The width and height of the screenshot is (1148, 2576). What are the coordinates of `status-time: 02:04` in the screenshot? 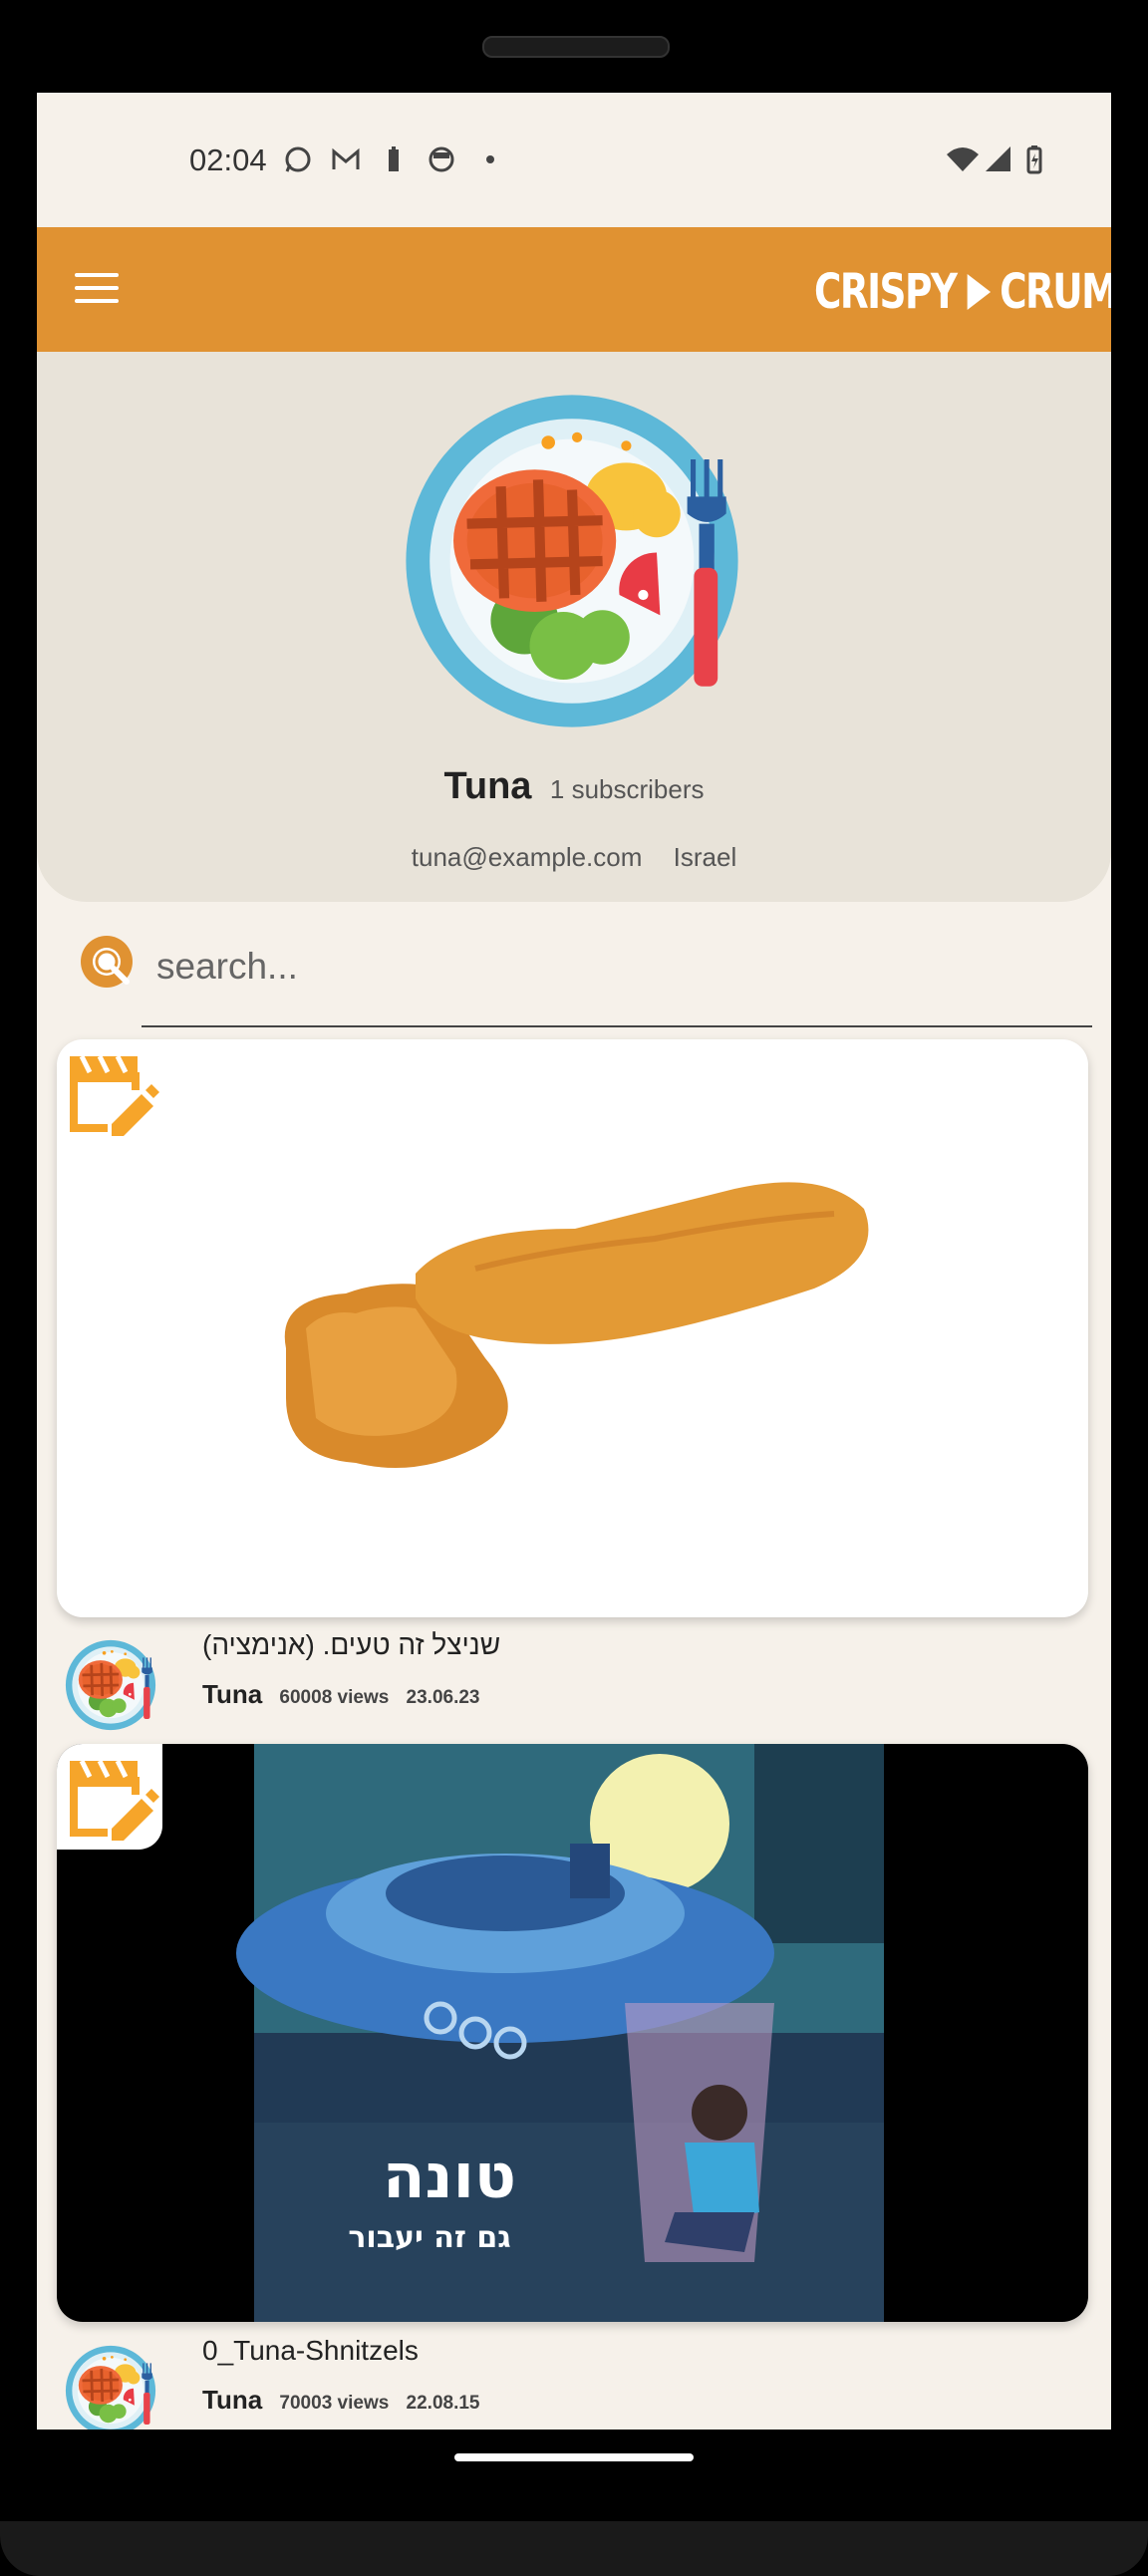 It's located at (228, 160).